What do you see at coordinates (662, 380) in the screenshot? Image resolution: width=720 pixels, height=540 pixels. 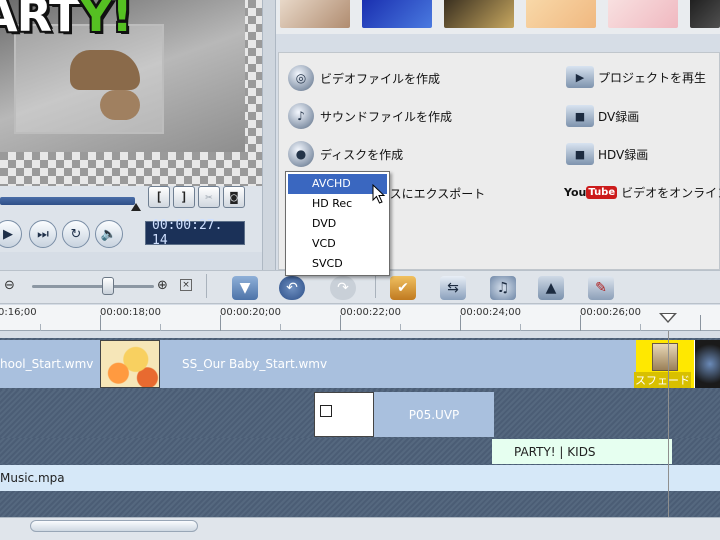 I see `transition-label: スフェード` at bounding box center [662, 380].